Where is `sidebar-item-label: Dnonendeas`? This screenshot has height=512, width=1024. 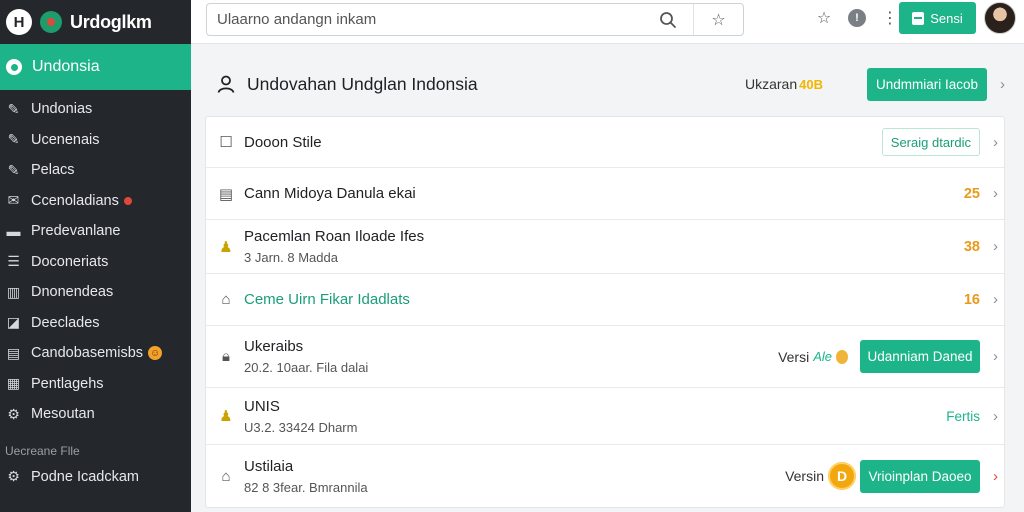 sidebar-item-label: Dnonendeas is located at coordinates (72, 292).